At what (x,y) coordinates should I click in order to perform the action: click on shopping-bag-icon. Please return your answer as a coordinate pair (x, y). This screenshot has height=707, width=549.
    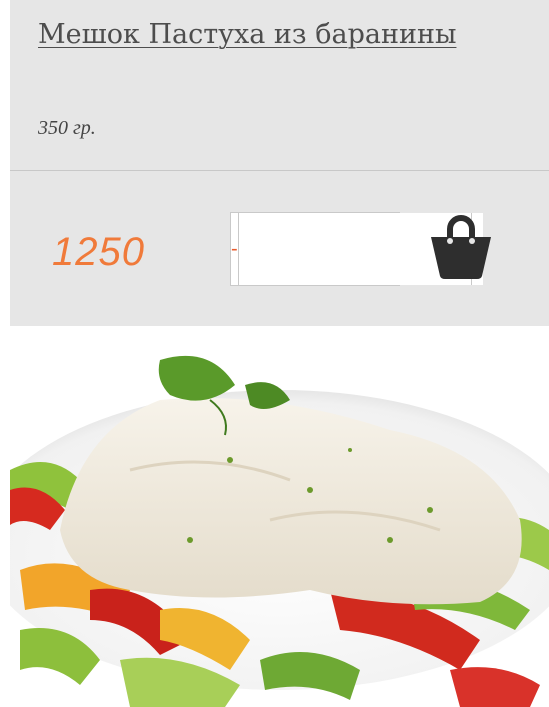
    Looking at the image, I should click on (461, 244).